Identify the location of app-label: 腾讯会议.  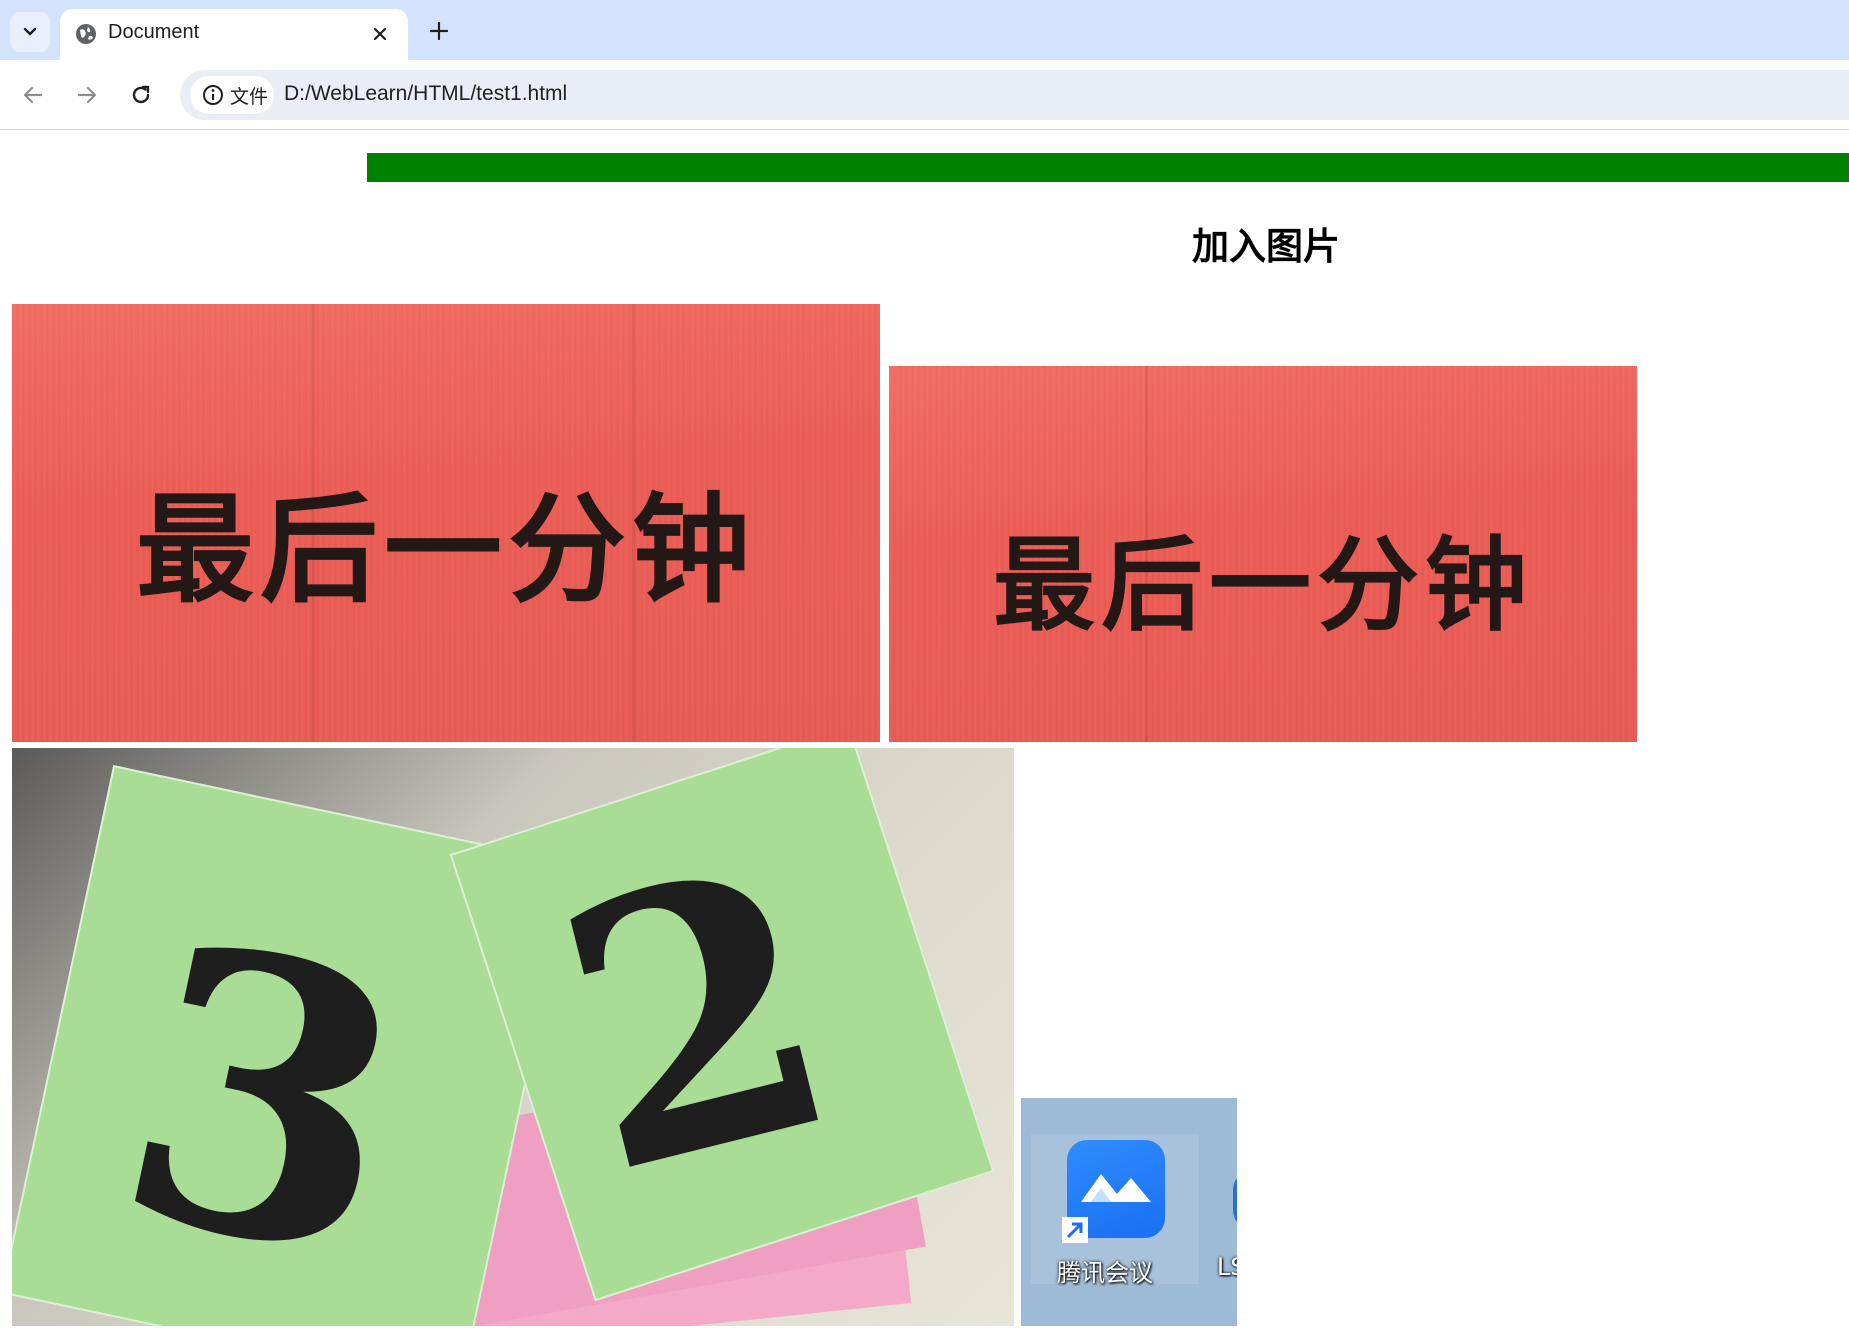
(1105, 1273).